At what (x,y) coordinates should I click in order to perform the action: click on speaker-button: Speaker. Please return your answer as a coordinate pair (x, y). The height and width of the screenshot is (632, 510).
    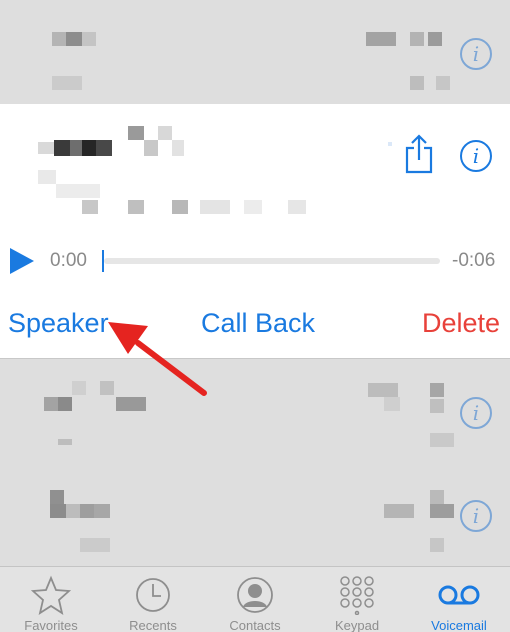
    Looking at the image, I should click on (58, 323).